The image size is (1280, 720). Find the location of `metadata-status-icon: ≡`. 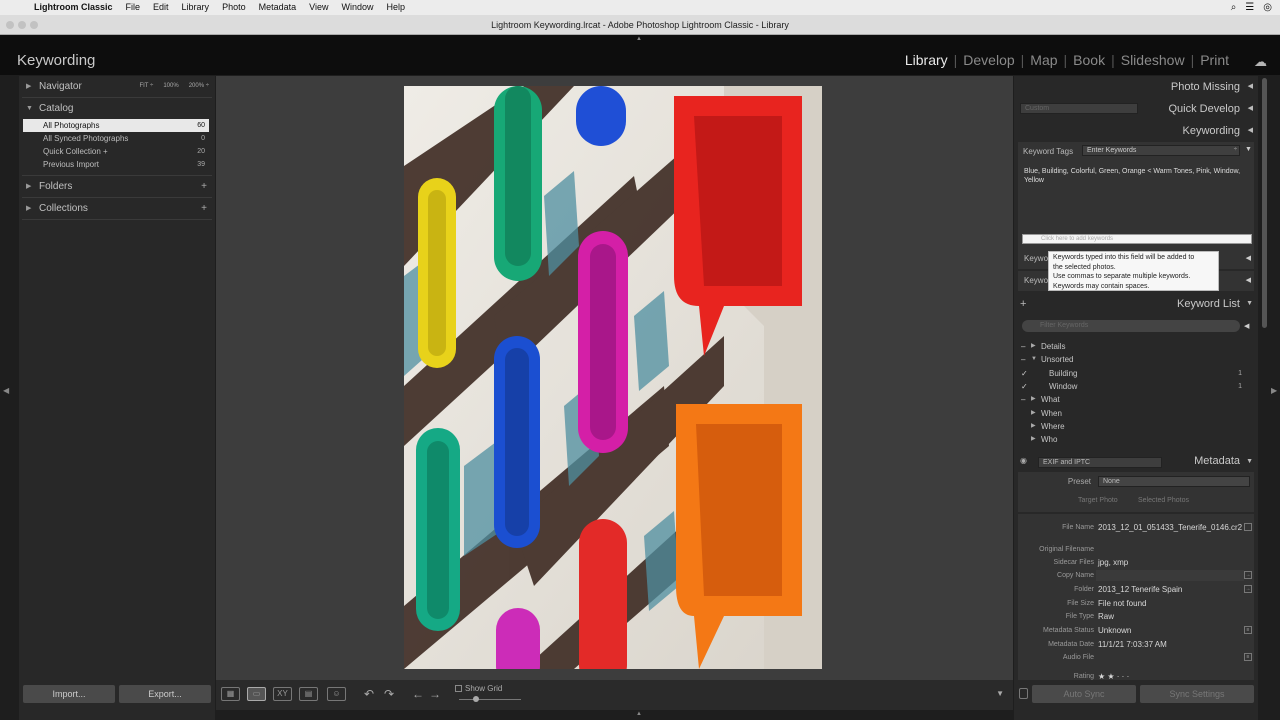

metadata-status-icon: ≡ is located at coordinates (1248, 630).